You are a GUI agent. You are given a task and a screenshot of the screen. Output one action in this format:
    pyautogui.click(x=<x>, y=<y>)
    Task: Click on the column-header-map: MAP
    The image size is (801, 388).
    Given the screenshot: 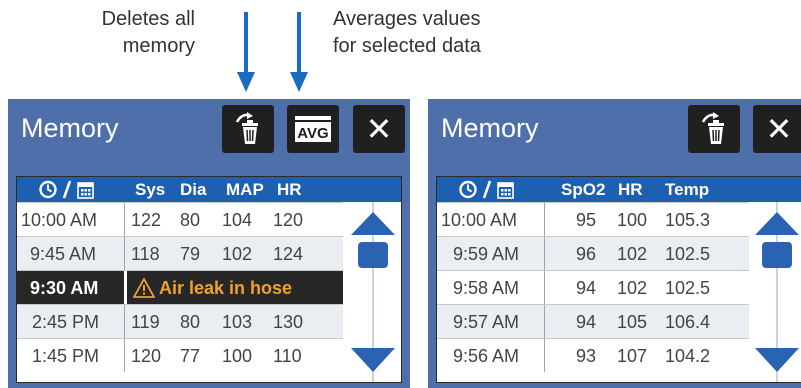 What is the action you would take?
    pyautogui.click(x=245, y=189)
    